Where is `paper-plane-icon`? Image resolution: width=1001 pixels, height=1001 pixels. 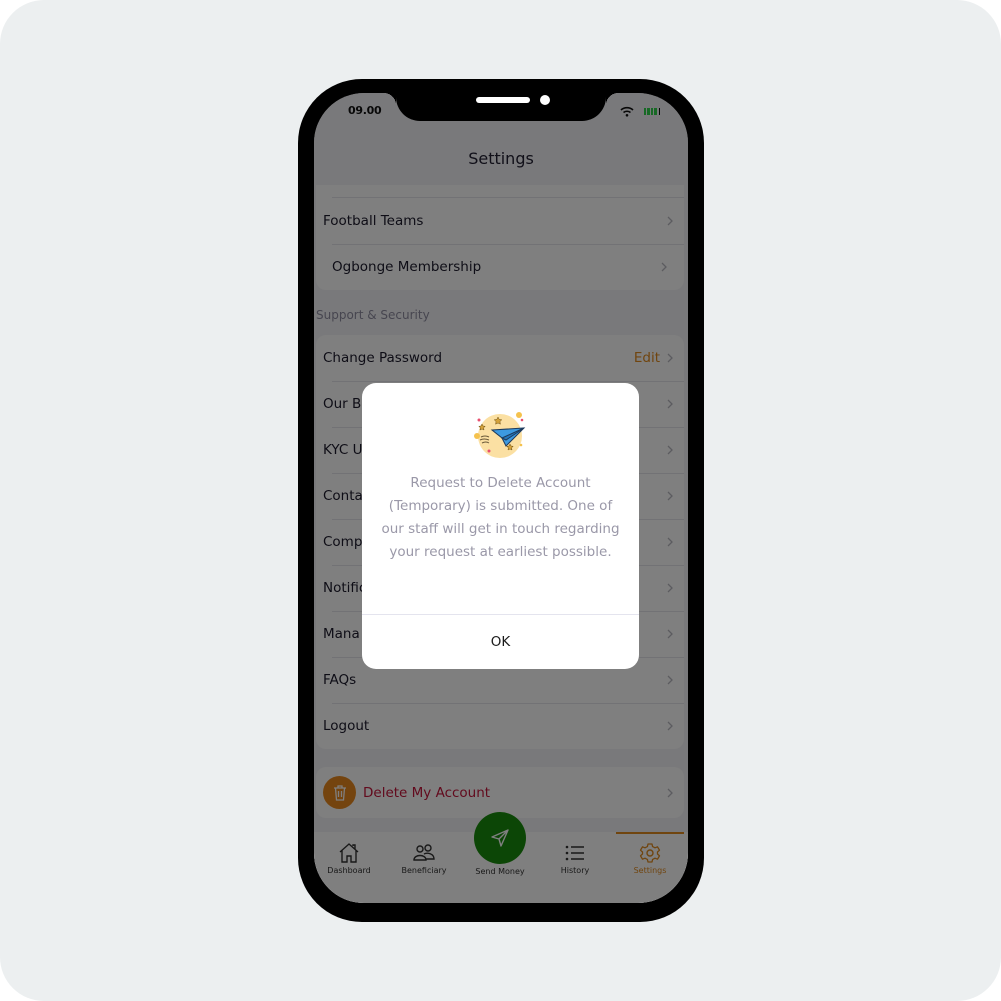 paper-plane-icon is located at coordinates (500, 435).